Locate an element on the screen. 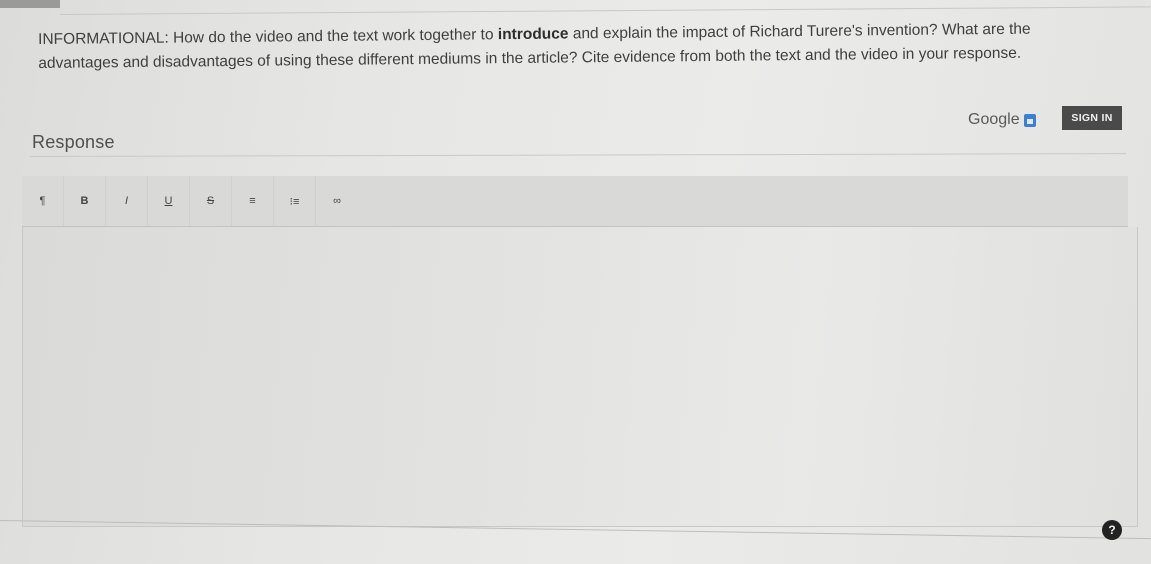 This screenshot has height=564, width=1151. sign-in-button: SIGN IN is located at coordinates (1092, 118).